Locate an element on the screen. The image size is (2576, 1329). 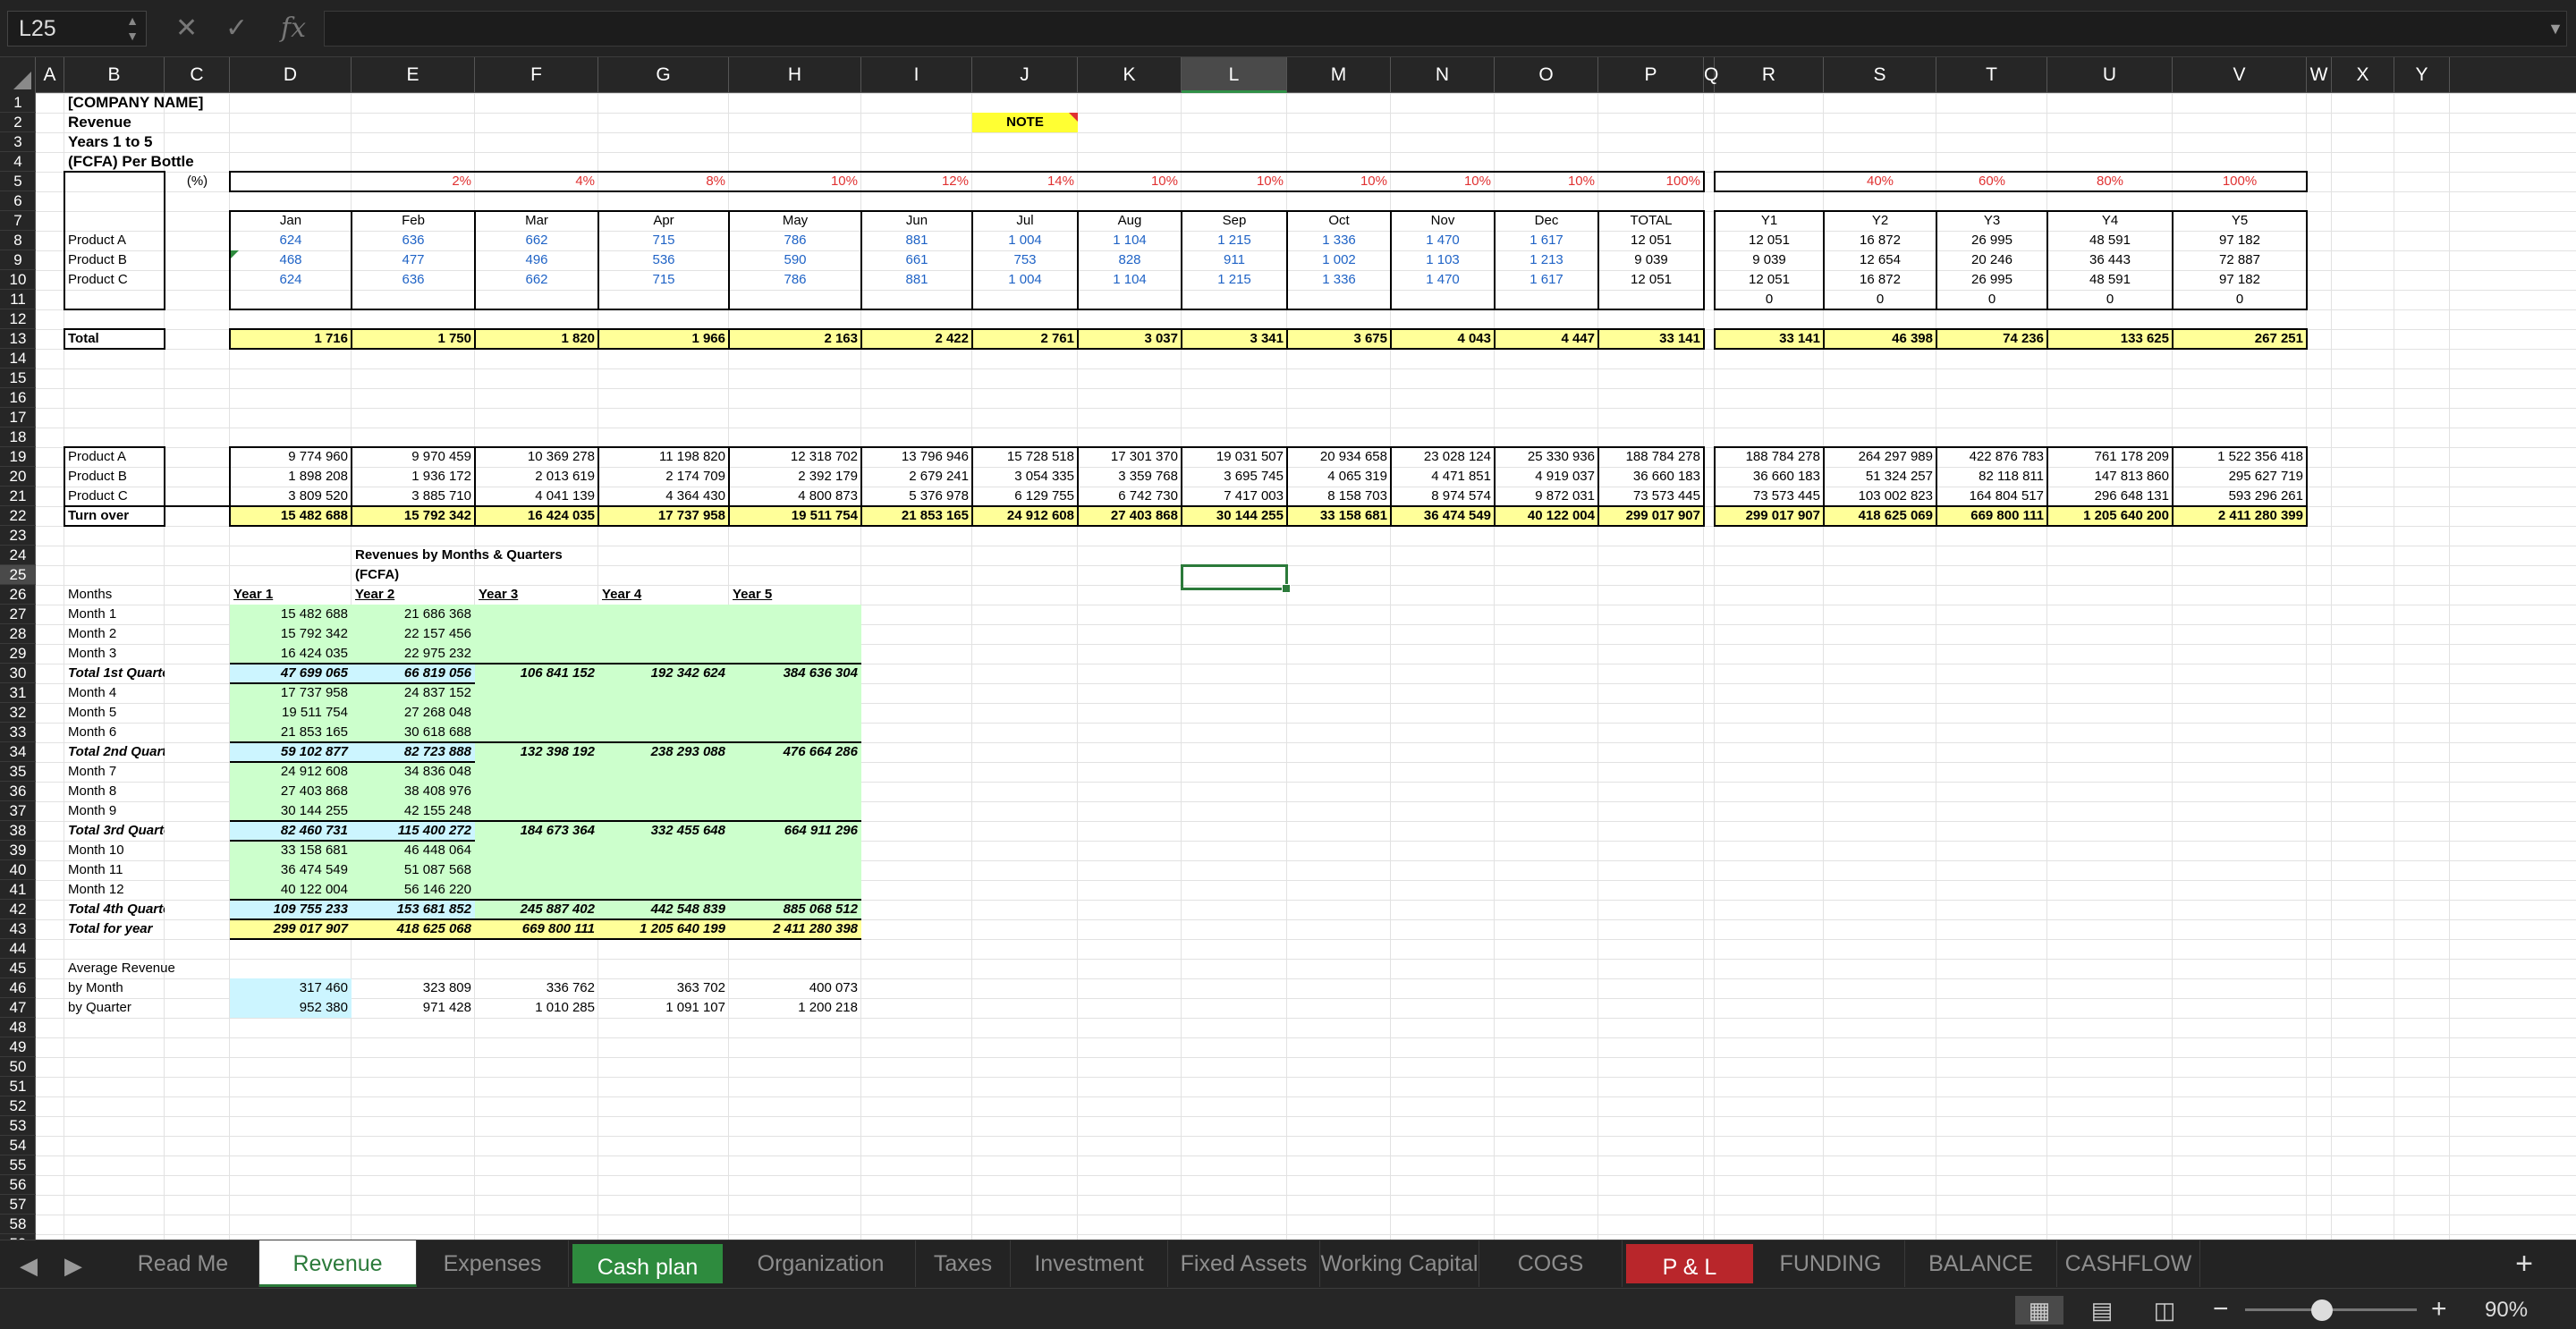
row-header-17: 17 is located at coordinates (18, 417).